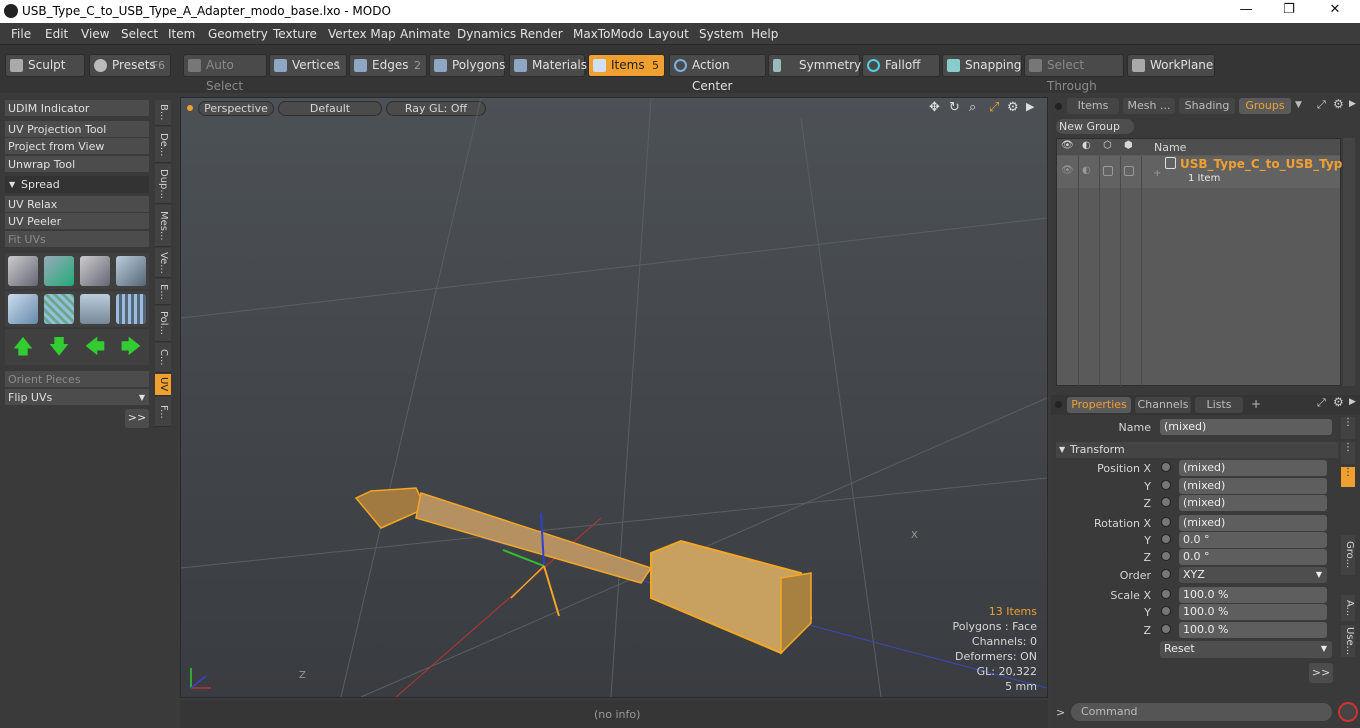 This screenshot has height=728, width=1360. What do you see at coordinates (1253, 540) in the screenshot?
I see `rotation-y-field: 0.0 °` at bounding box center [1253, 540].